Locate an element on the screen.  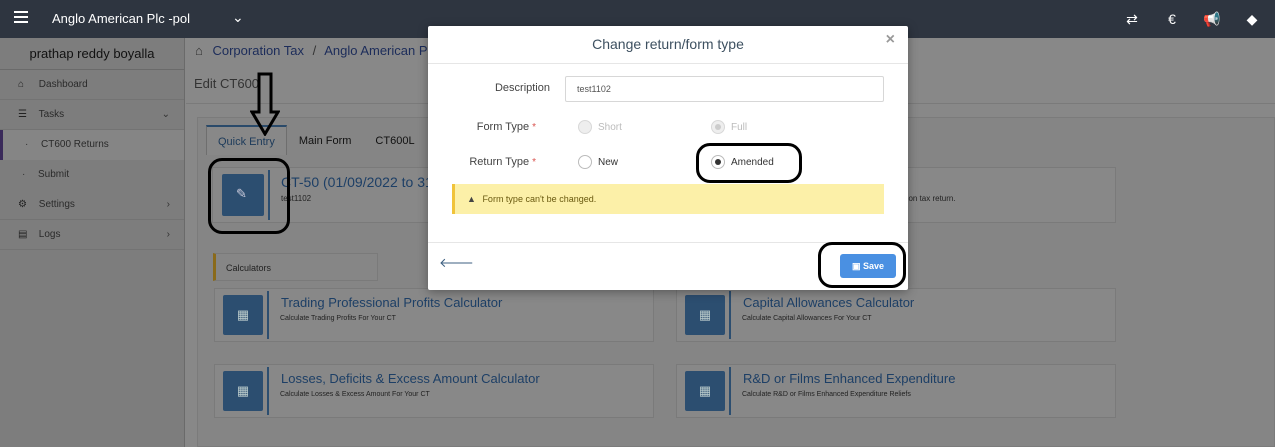
calculators-heading: Calculators is located at coordinates (295, 267).